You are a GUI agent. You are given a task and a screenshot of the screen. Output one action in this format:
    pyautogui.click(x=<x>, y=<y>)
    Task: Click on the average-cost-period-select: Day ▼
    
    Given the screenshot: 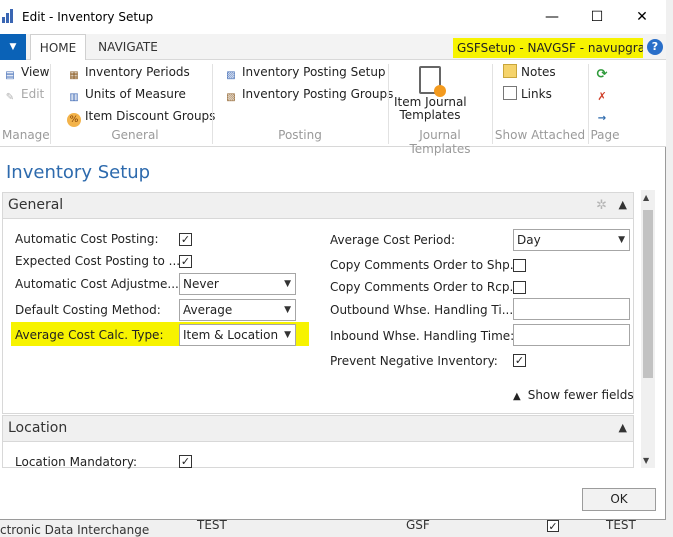 What is the action you would take?
    pyautogui.click(x=571, y=240)
    